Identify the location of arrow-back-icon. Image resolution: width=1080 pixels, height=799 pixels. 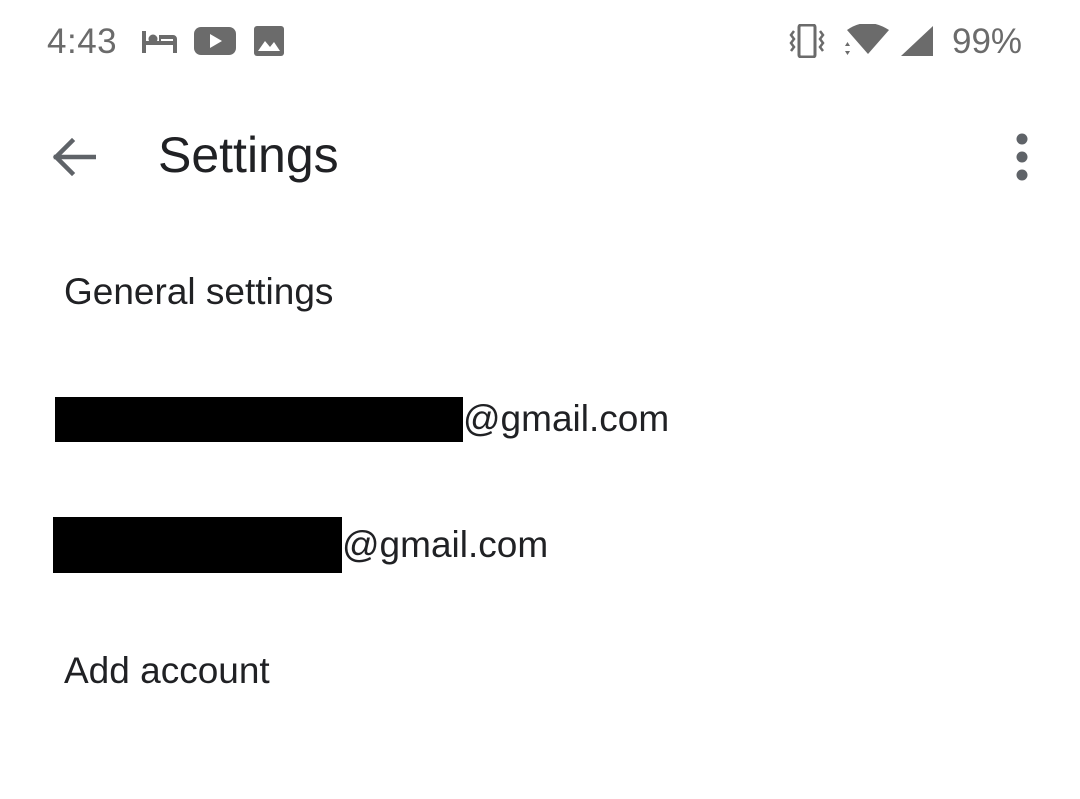
(74, 157).